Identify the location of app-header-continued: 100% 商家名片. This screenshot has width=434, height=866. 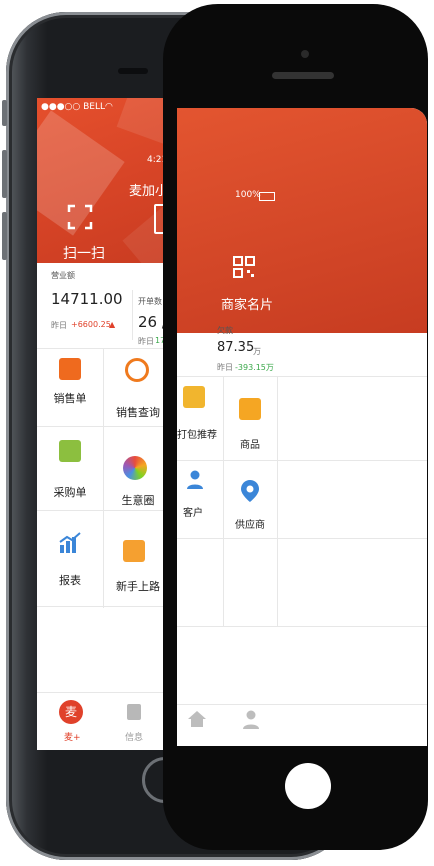
(302, 220).